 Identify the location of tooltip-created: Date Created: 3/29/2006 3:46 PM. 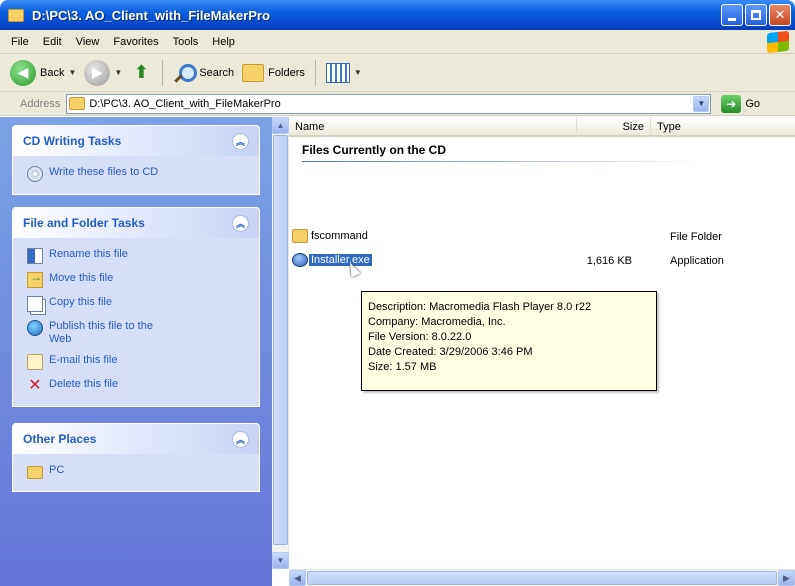
(450, 352).